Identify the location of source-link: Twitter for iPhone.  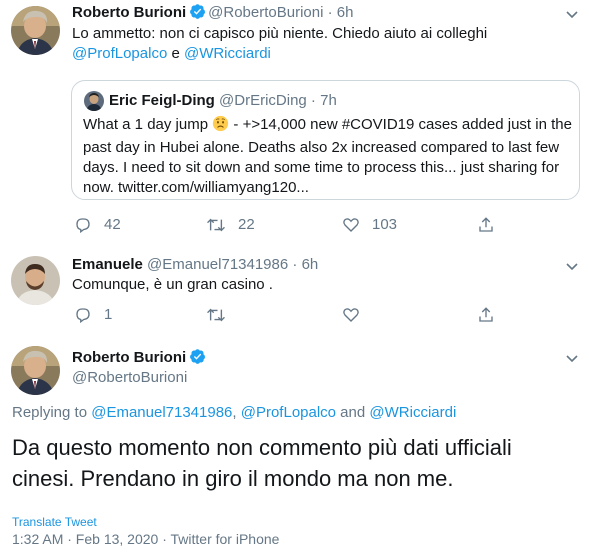
(225, 539).